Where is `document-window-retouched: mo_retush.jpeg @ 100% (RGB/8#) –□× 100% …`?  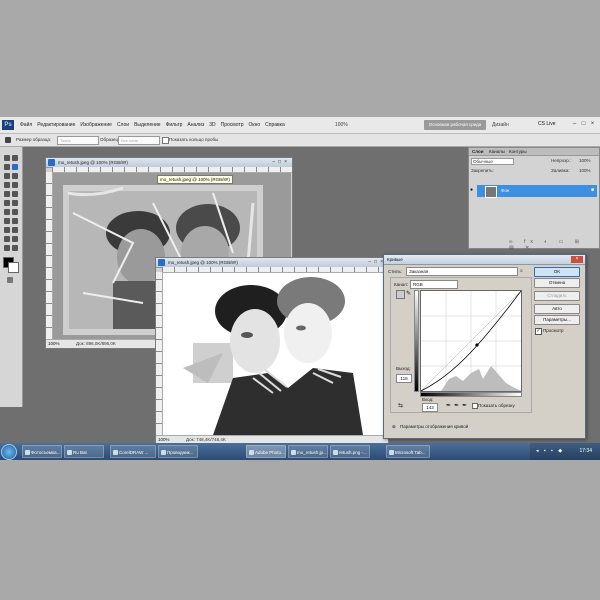
document-window-retouched: mo_retush.jpeg @ 100% (RGB/8#) –□× 100% … is located at coordinates (272, 351).